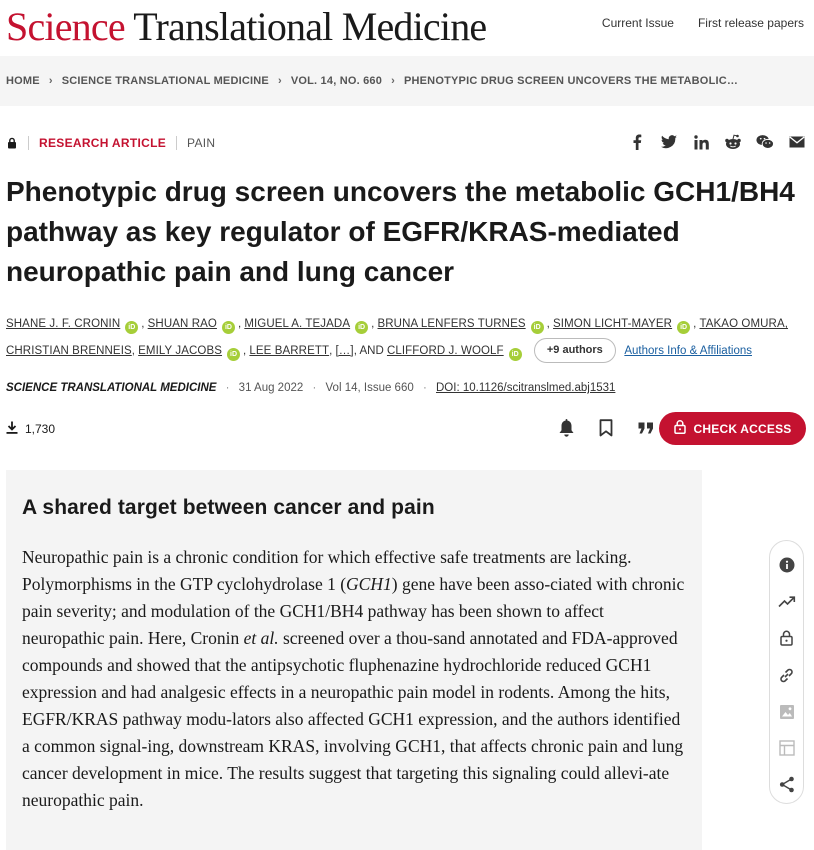 The height and width of the screenshot is (850, 814). I want to click on image-icon, so click(787, 711).